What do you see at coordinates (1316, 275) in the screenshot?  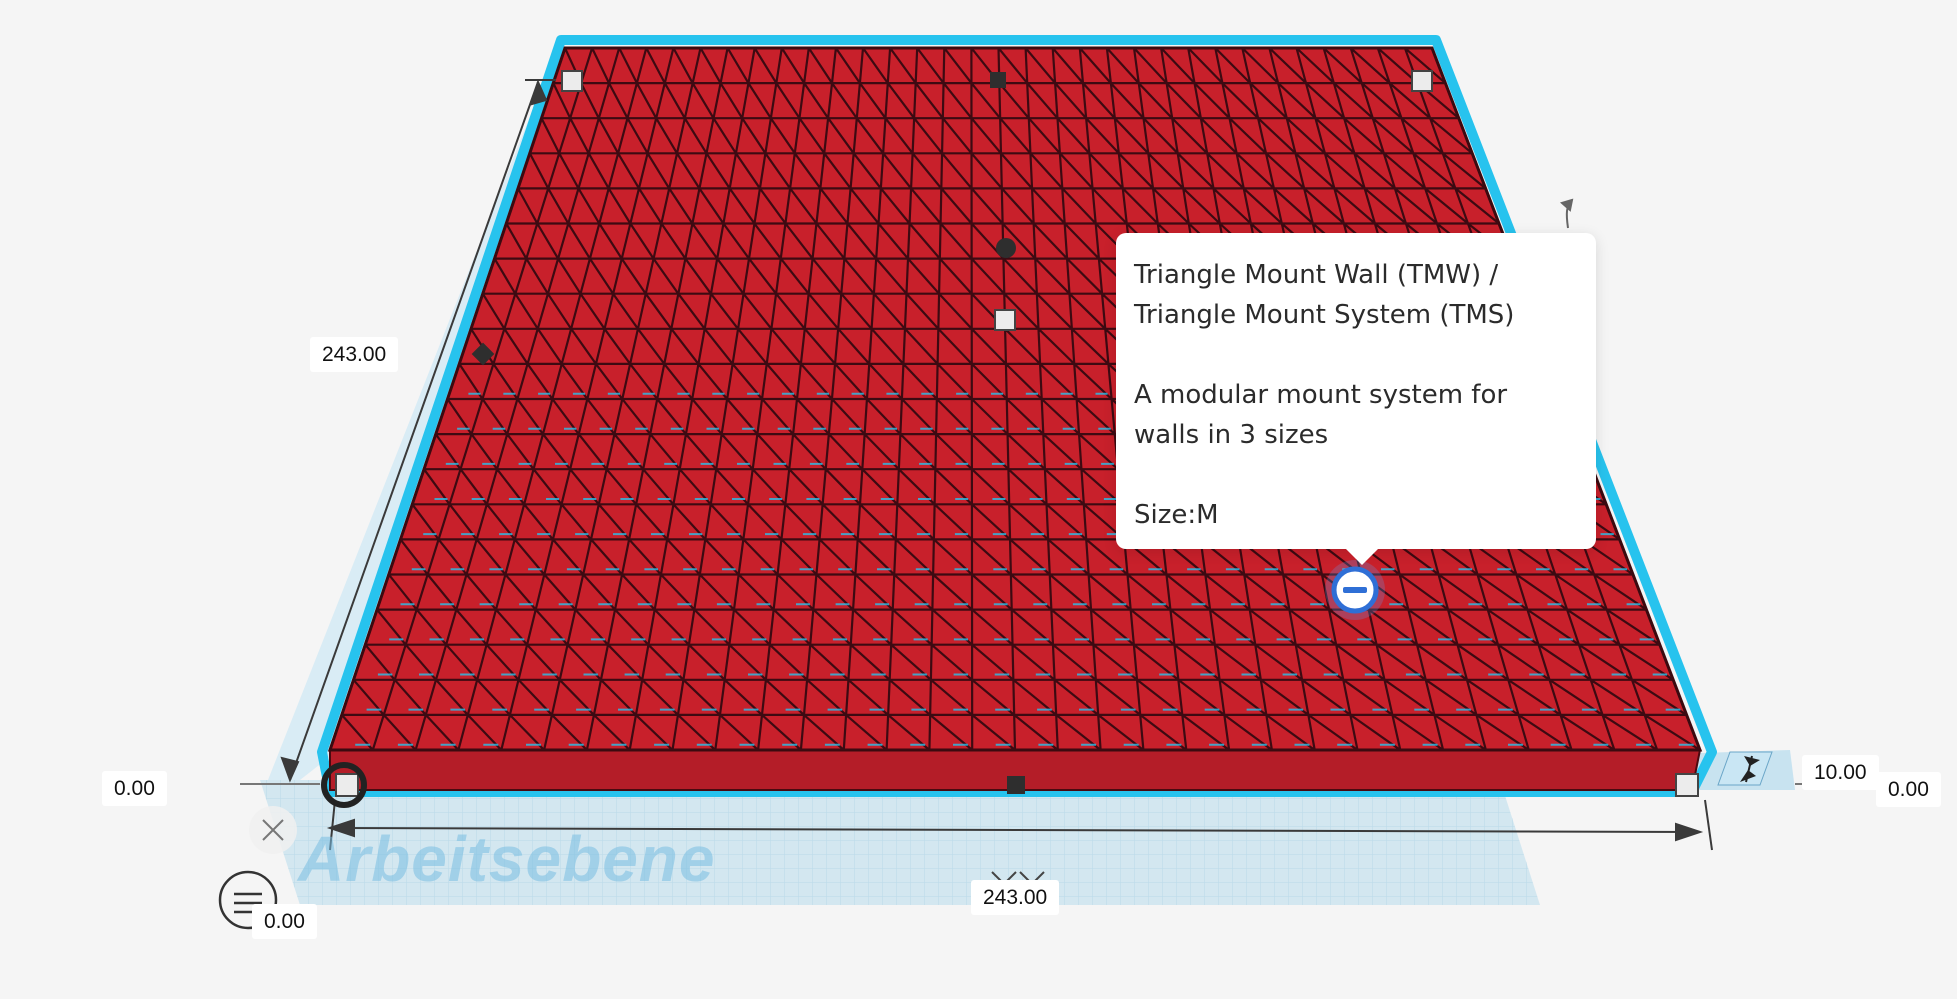 I see `note-title-line-1: Triangle Mount Wall (TMW) /` at bounding box center [1316, 275].